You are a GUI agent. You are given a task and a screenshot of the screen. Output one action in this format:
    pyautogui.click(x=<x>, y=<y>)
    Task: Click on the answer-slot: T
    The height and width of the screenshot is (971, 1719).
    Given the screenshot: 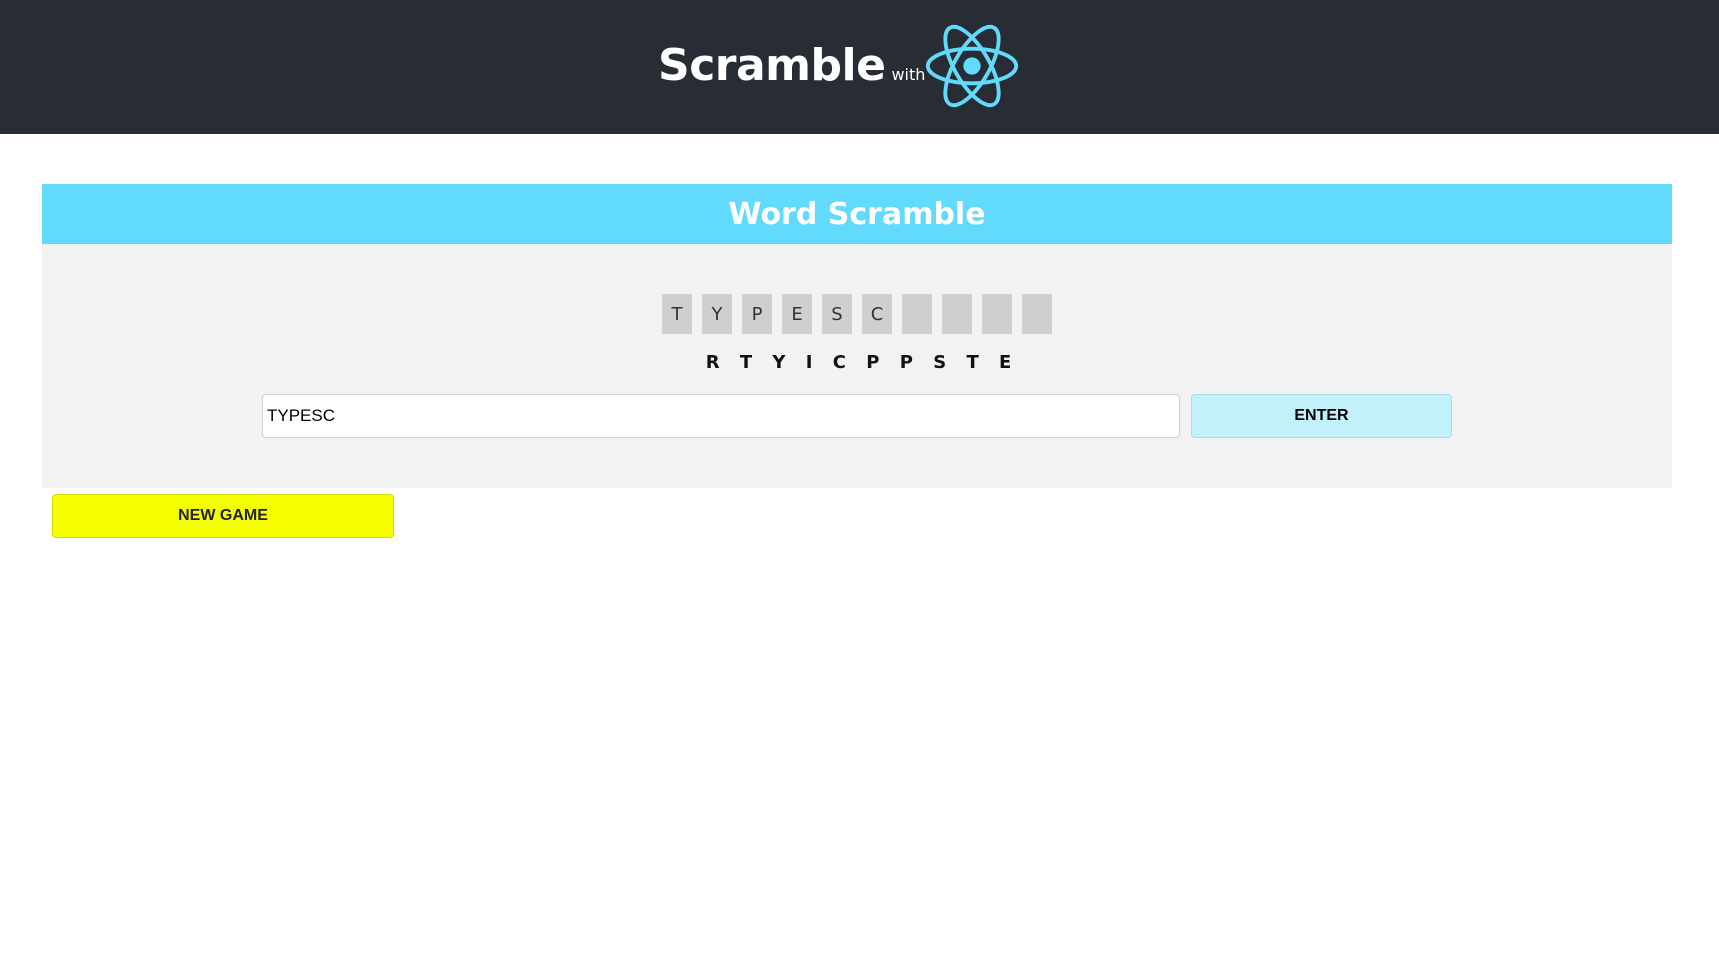 What is the action you would take?
    pyautogui.click(x=677, y=314)
    